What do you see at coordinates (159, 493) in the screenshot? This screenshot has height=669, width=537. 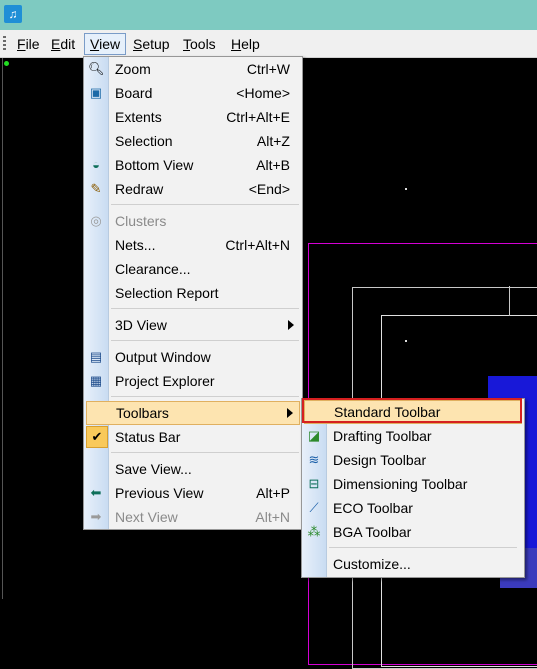 I see `menu-item-label: Previous View` at bounding box center [159, 493].